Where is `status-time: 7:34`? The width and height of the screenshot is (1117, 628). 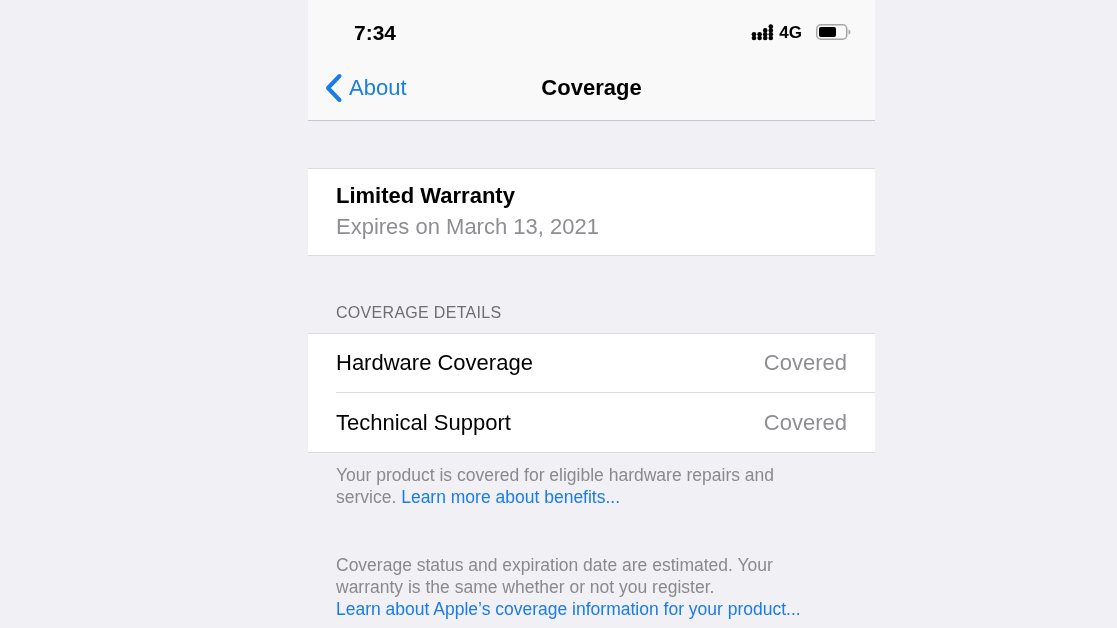
status-time: 7:34 is located at coordinates (375, 32).